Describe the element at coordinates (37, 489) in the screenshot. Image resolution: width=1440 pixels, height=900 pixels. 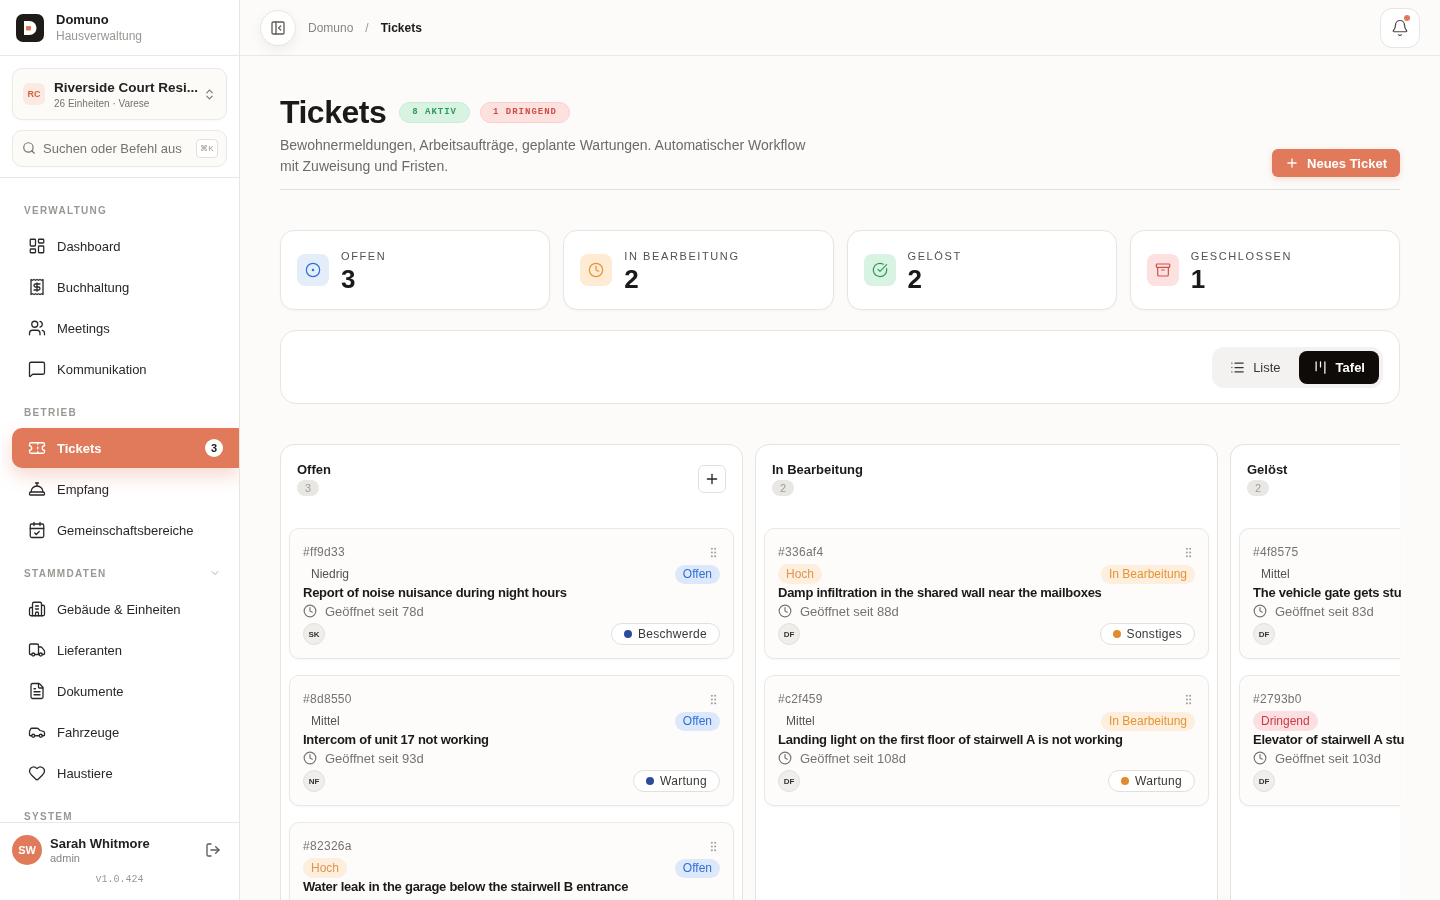
I see `service-bell-icon` at that location.